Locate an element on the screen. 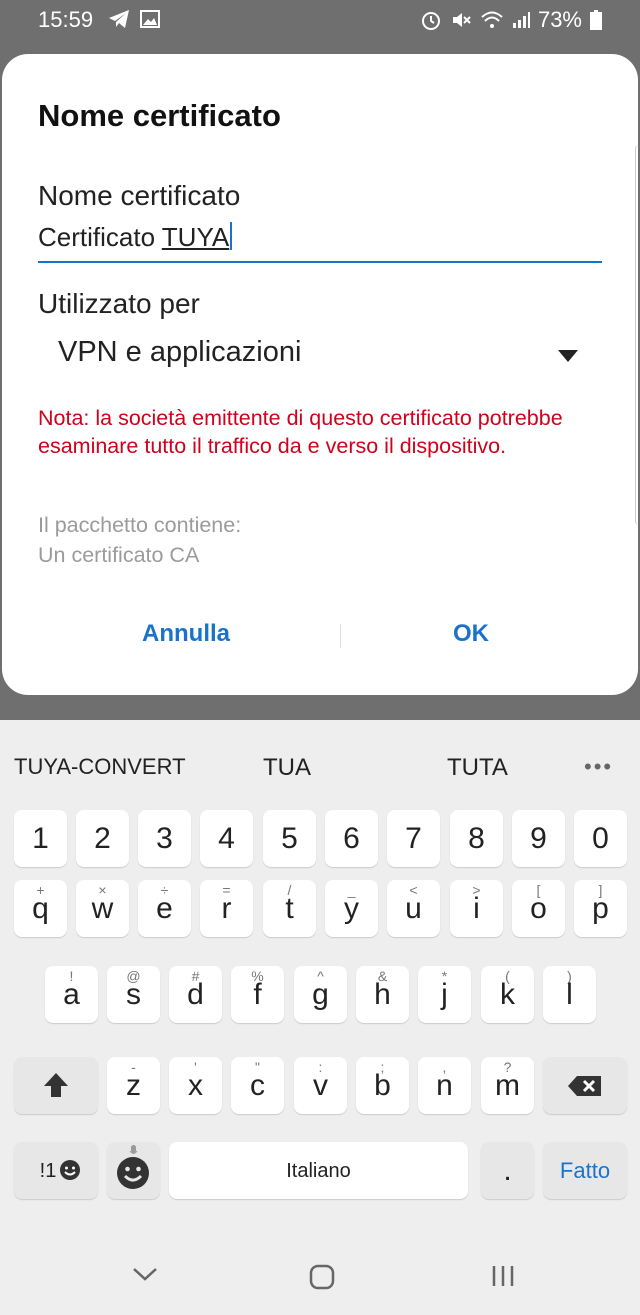 The width and height of the screenshot is (640, 1315). shift-key is located at coordinates (56, 1085).